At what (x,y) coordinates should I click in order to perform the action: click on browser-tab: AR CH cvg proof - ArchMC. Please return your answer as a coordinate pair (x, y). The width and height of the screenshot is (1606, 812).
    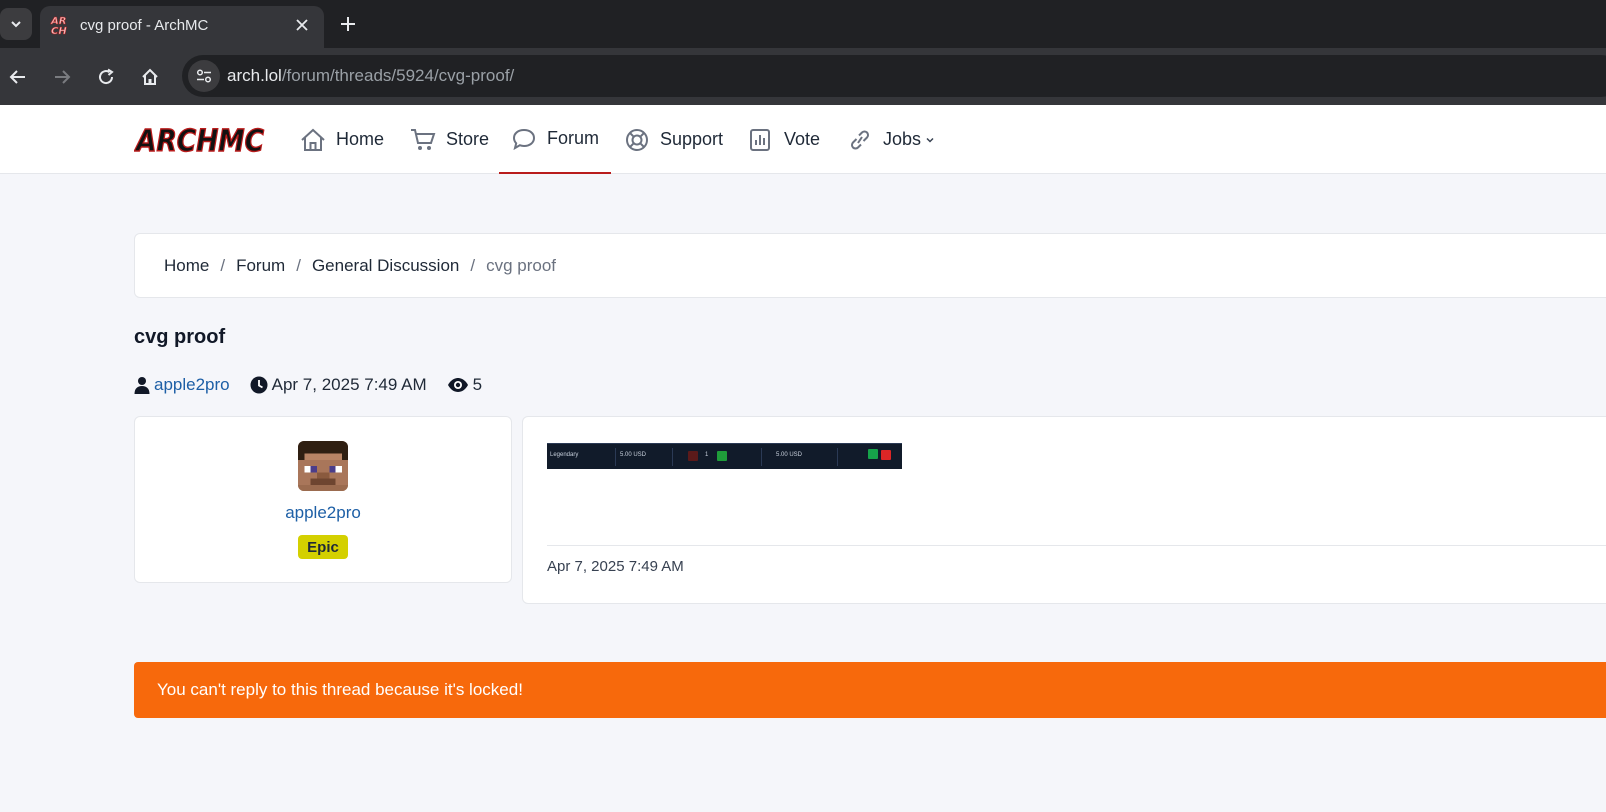
    Looking at the image, I should click on (182, 27).